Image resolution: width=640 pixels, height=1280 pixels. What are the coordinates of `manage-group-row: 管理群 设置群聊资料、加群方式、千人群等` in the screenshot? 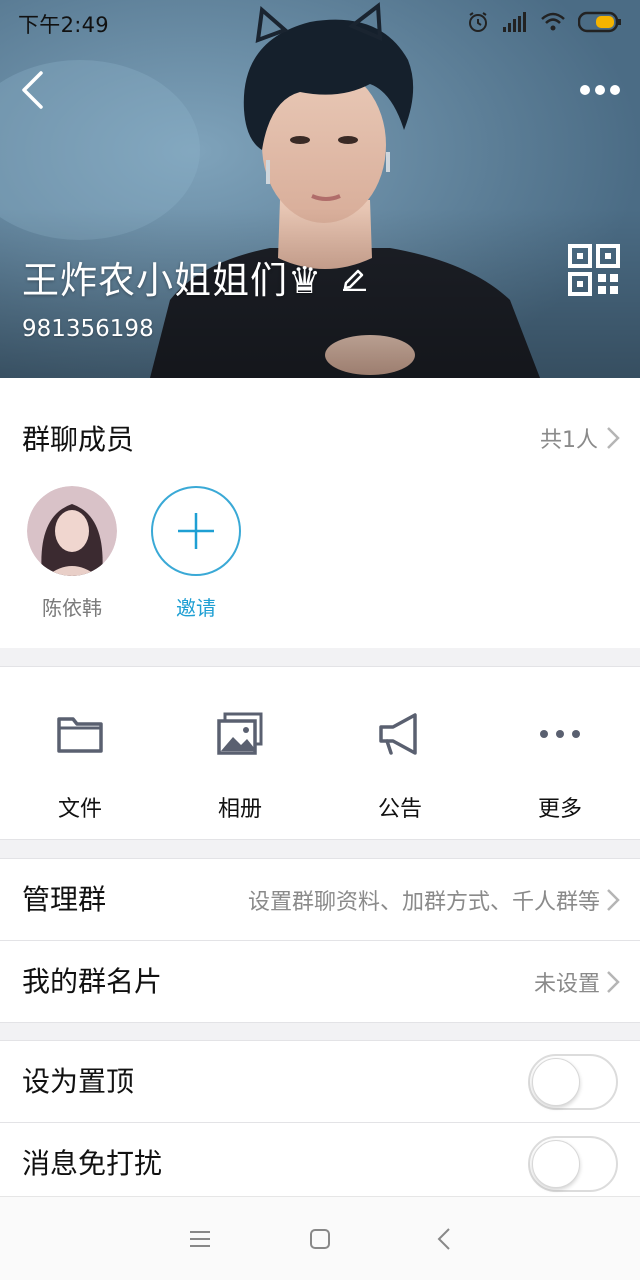 It's located at (320, 900).